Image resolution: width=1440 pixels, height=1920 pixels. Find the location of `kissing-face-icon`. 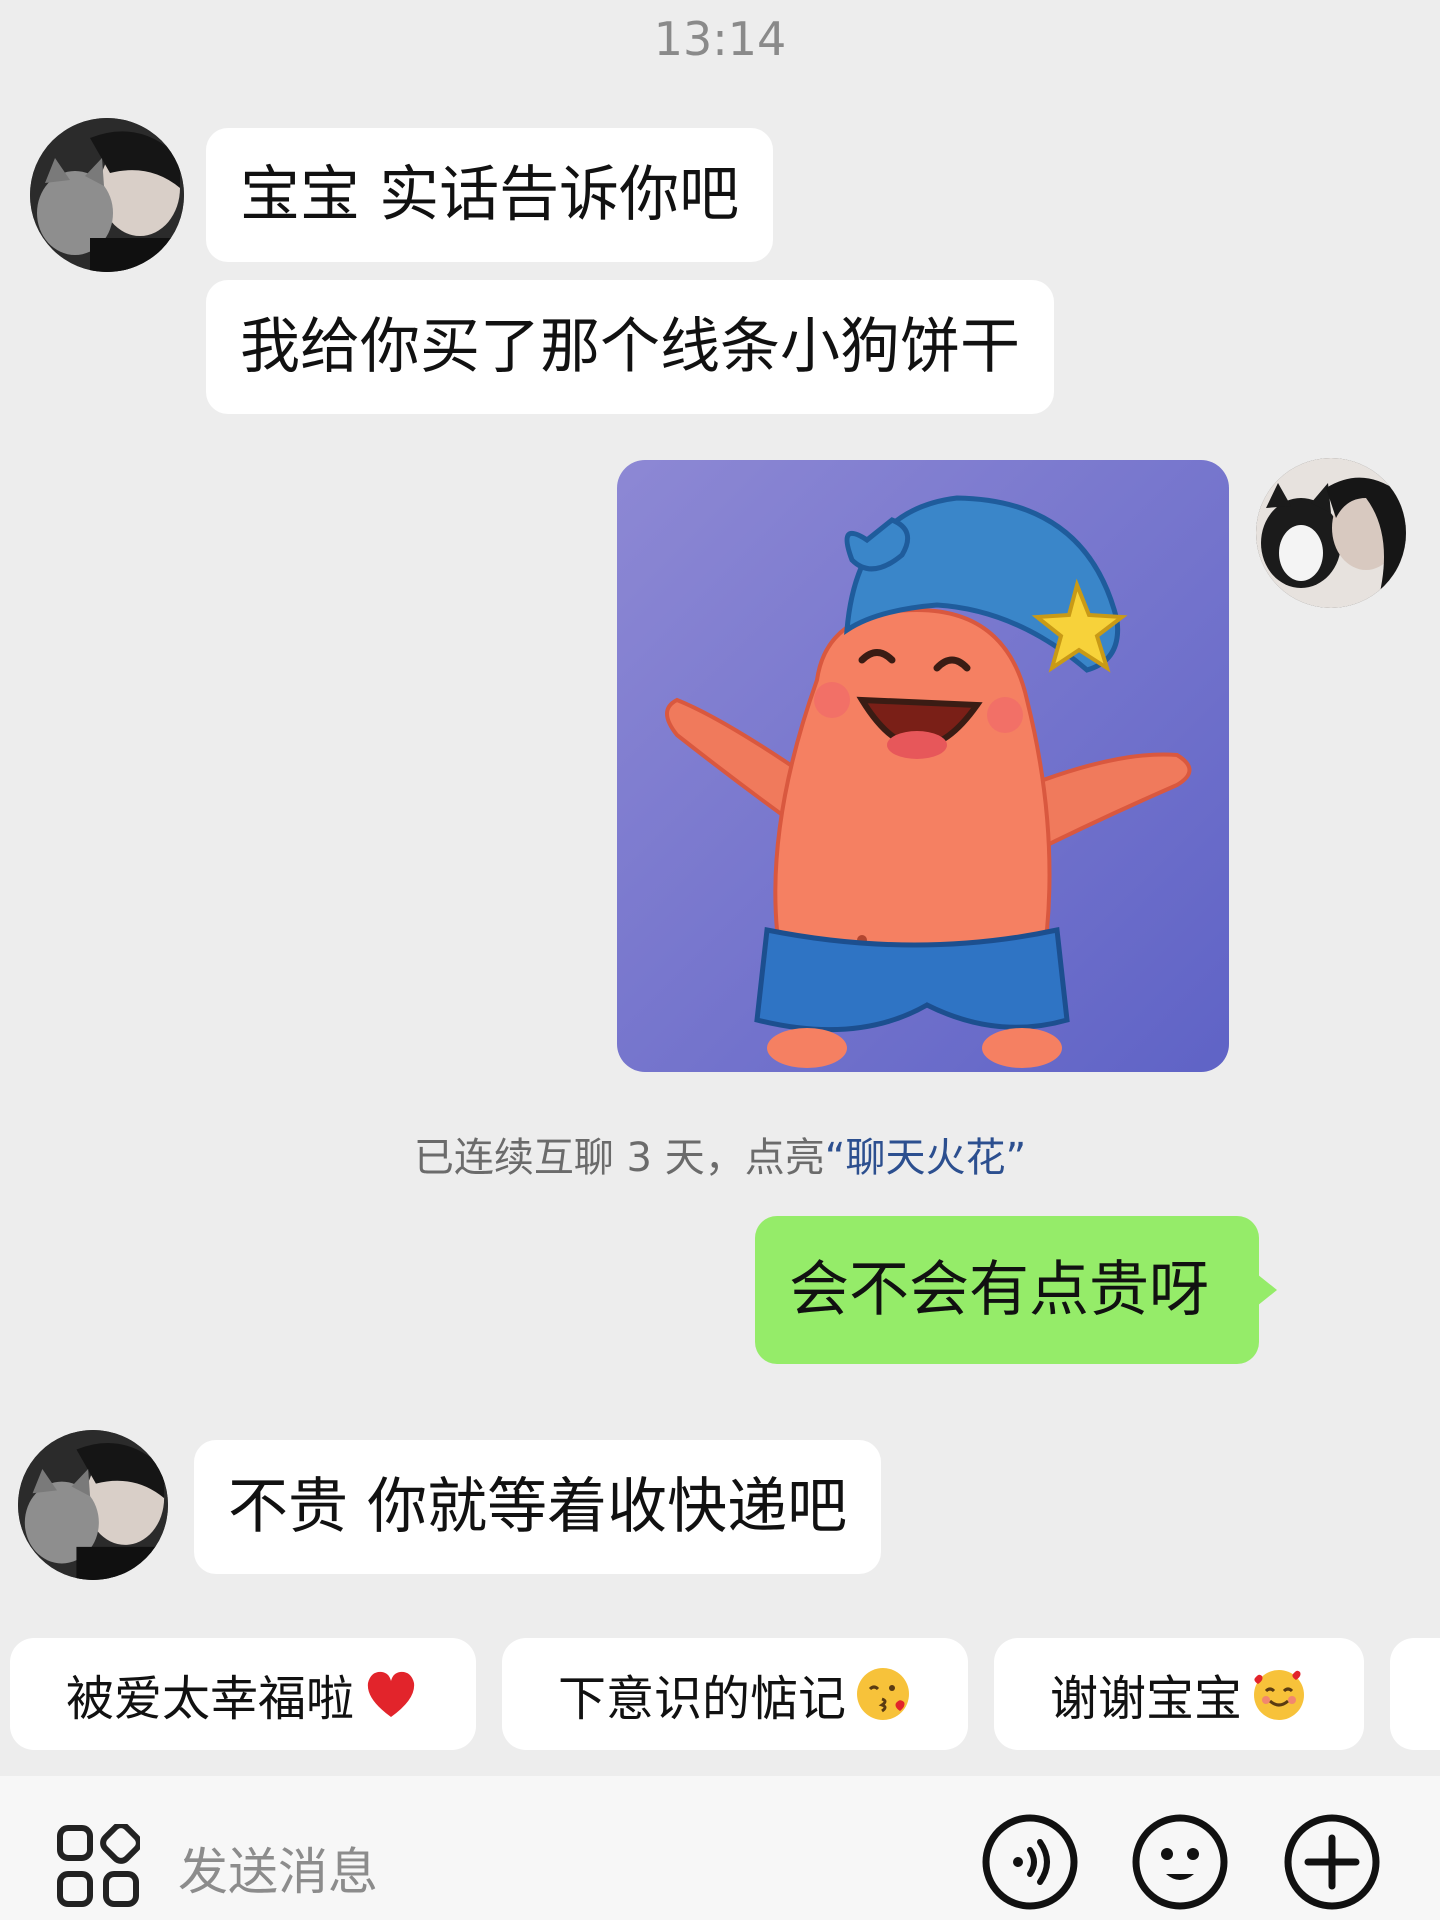

kissing-face-icon is located at coordinates (883, 1694).